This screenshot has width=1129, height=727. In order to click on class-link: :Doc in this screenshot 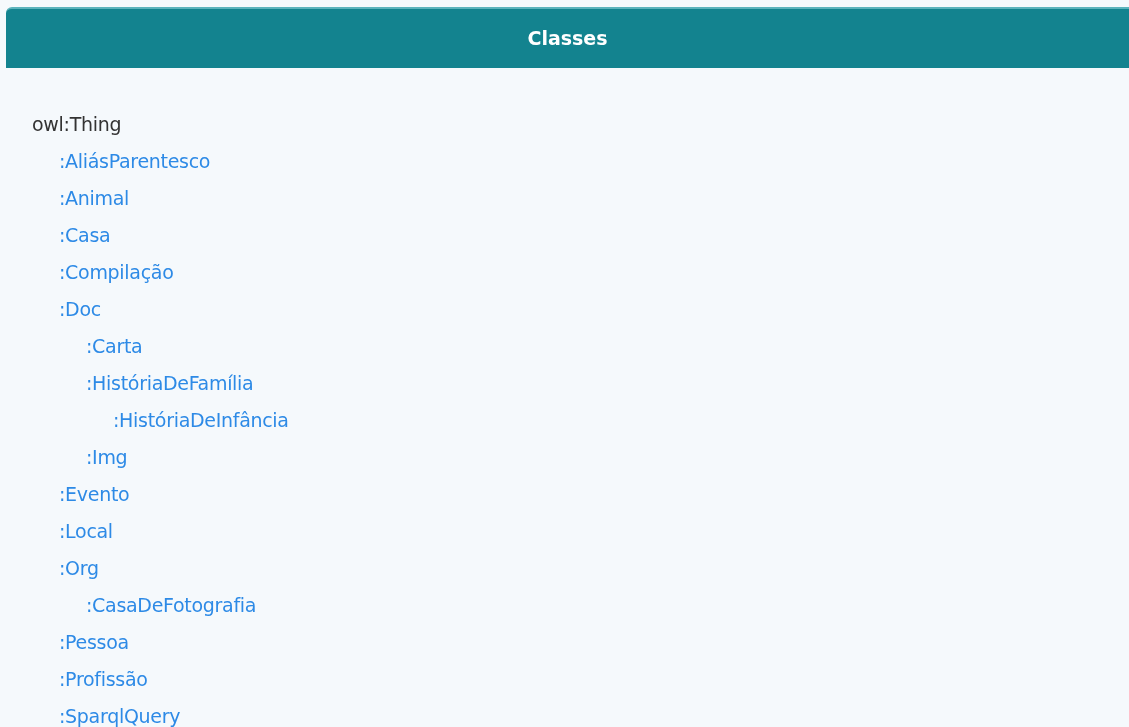, I will do `click(80, 309)`.